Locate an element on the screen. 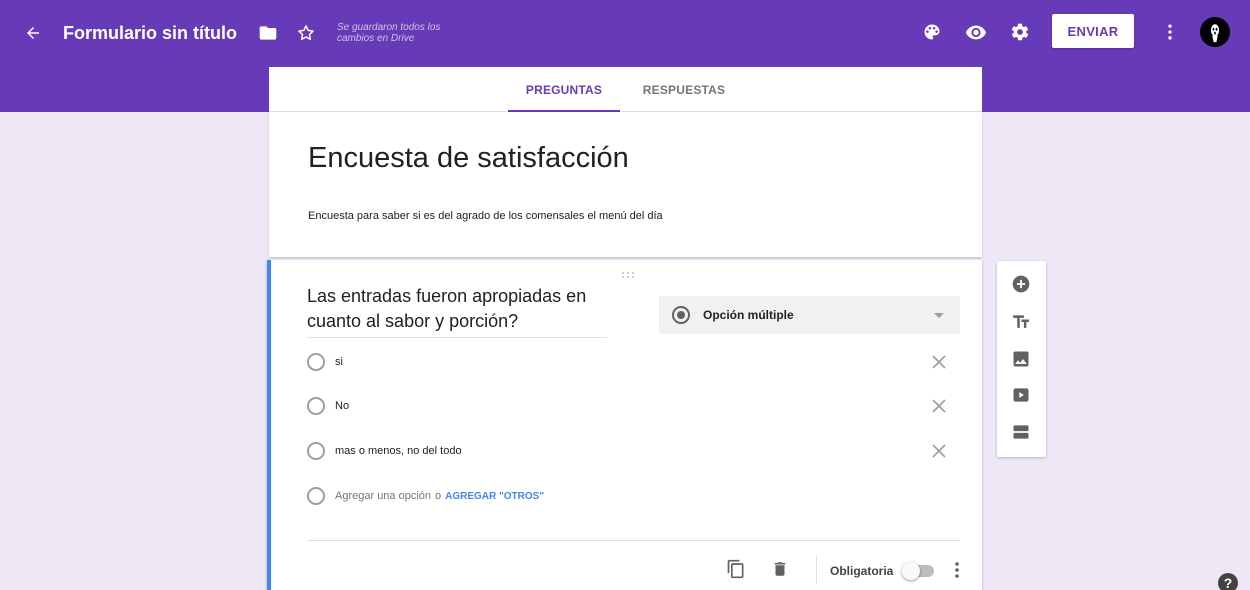 This screenshot has height=590, width=1250. palette-icon is located at coordinates (932, 32).